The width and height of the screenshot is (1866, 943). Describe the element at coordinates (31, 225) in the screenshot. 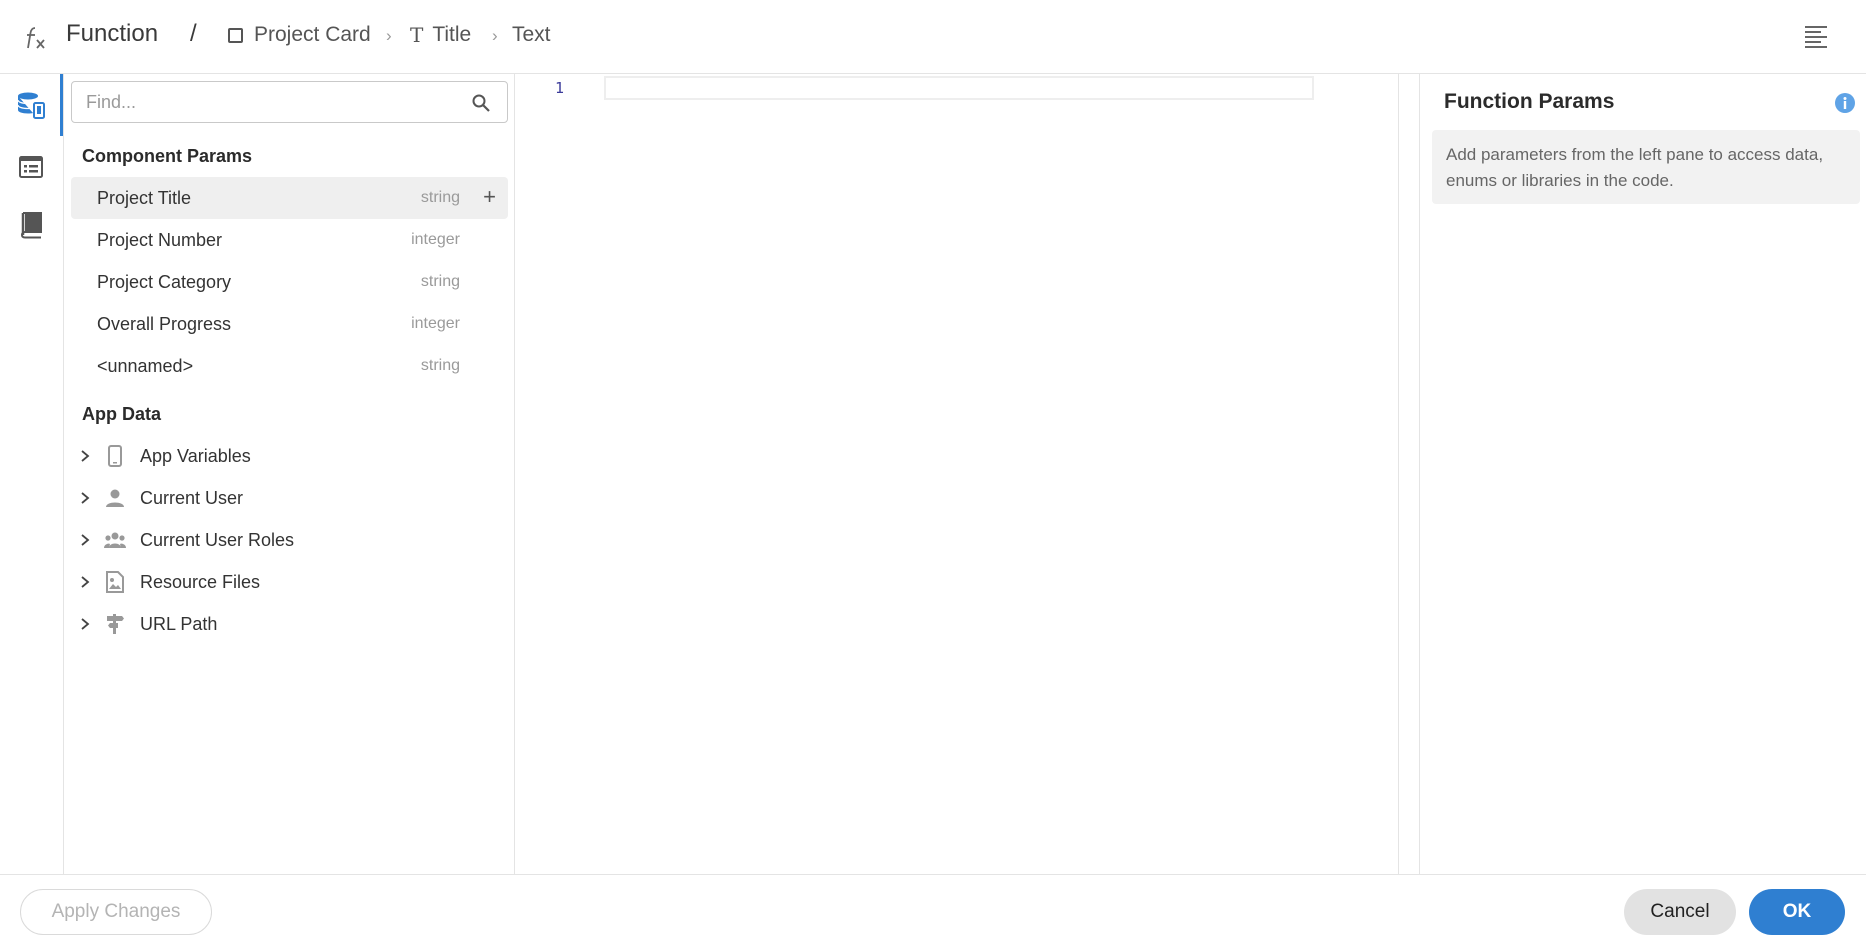

I see `library-icon` at that location.